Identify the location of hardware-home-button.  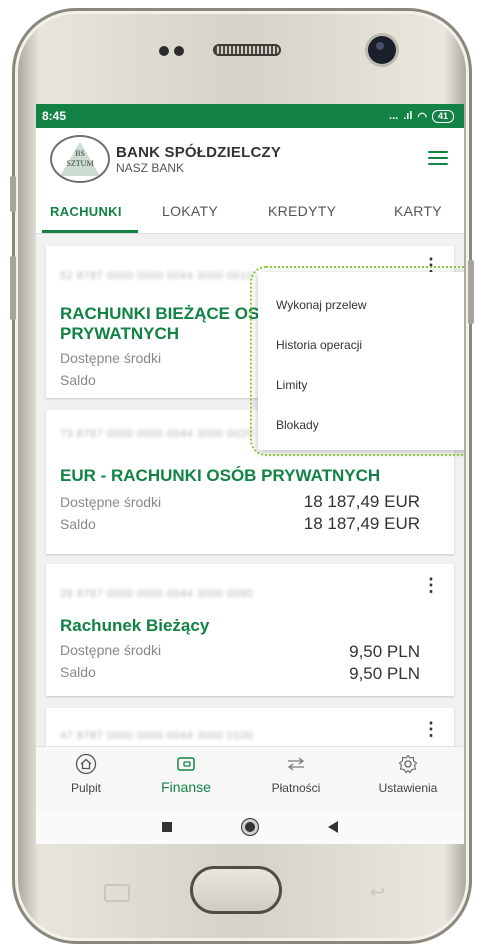
(236, 890).